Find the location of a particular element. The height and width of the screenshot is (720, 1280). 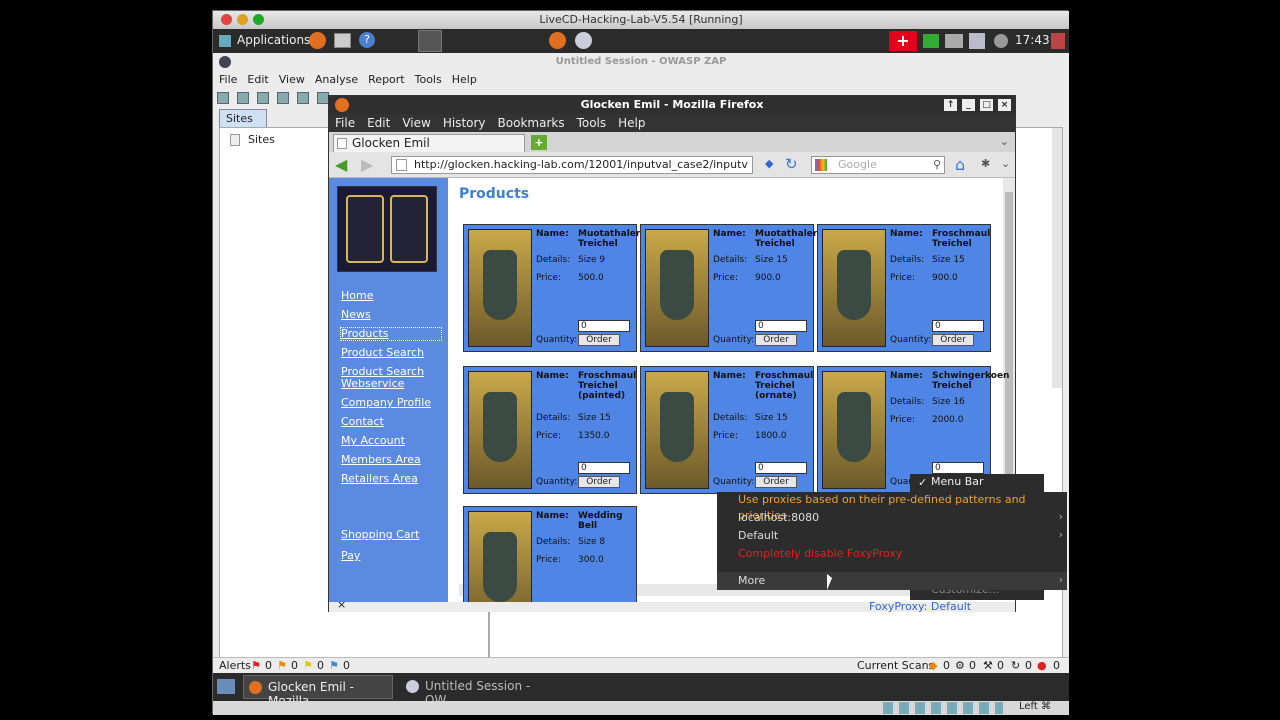

foxyproxy-icon: ◆ is located at coordinates (769, 163).